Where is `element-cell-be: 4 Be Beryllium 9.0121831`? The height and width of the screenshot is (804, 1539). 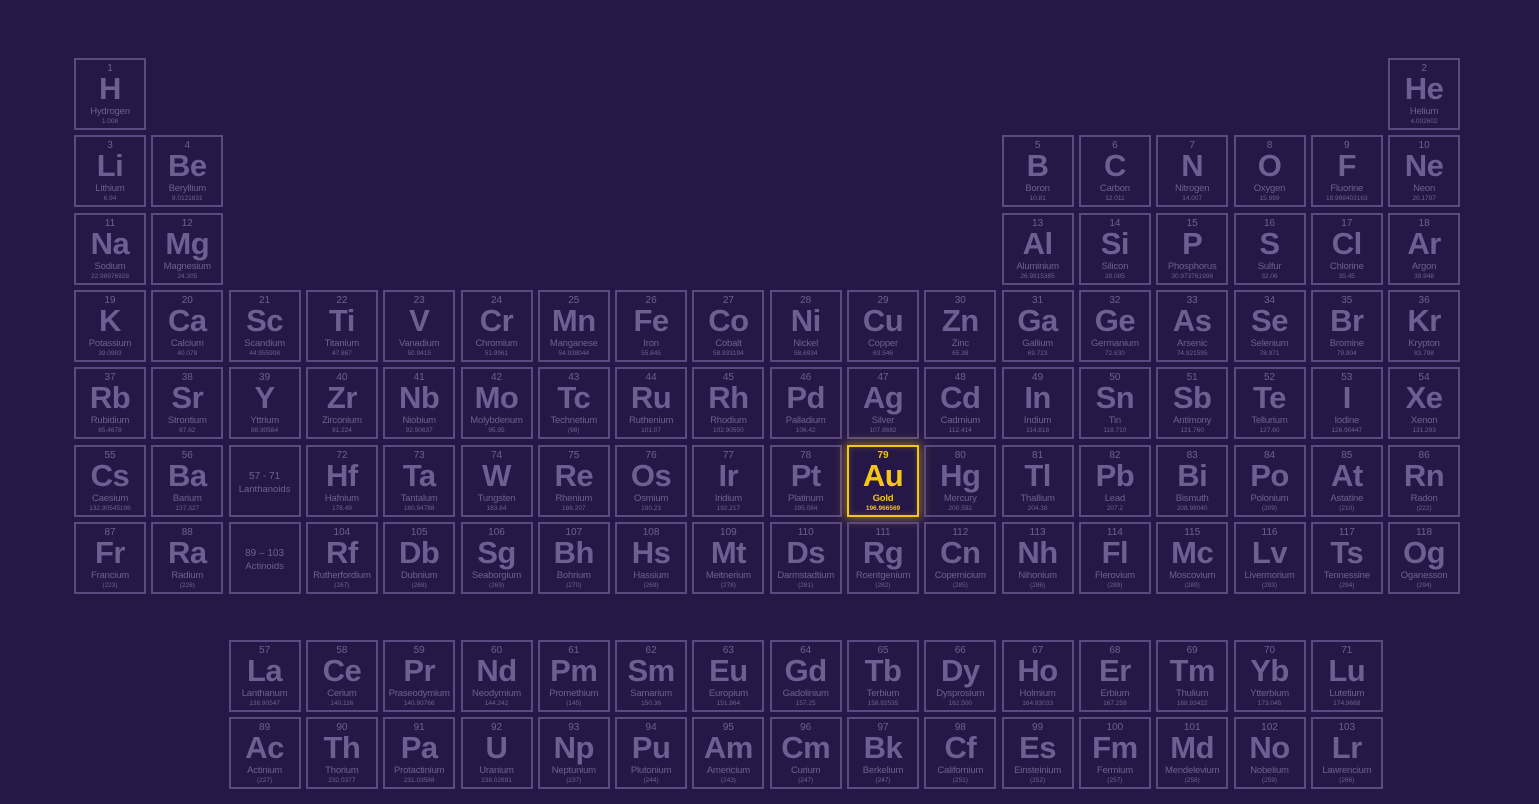 element-cell-be: 4 Be Beryllium 9.0121831 is located at coordinates (187, 171).